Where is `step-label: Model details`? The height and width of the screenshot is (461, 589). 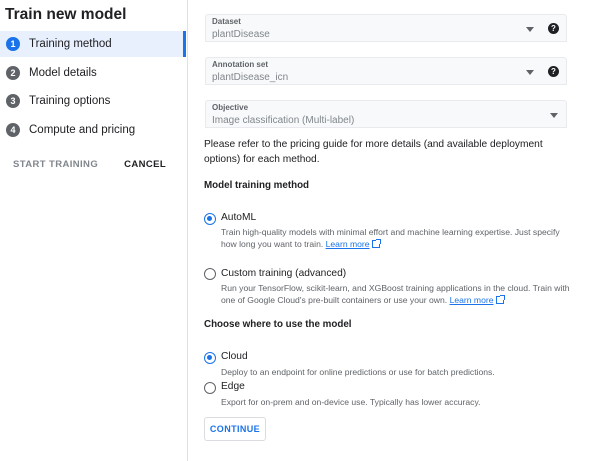 step-label: Model details is located at coordinates (63, 73).